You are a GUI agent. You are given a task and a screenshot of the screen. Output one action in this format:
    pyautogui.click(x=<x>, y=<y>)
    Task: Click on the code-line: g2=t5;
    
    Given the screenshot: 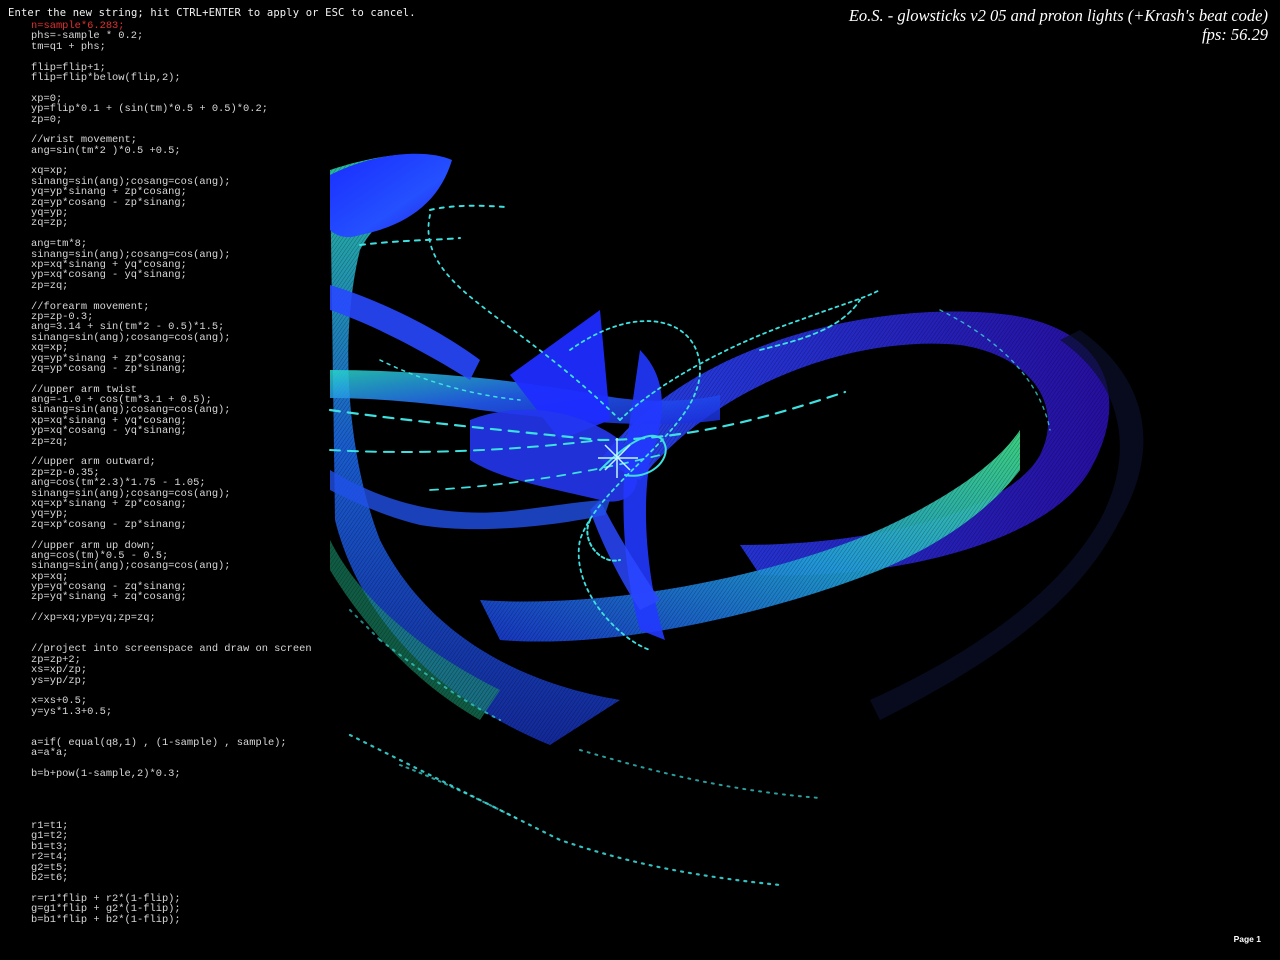 What is the action you would take?
    pyautogui.click(x=171, y=867)
    